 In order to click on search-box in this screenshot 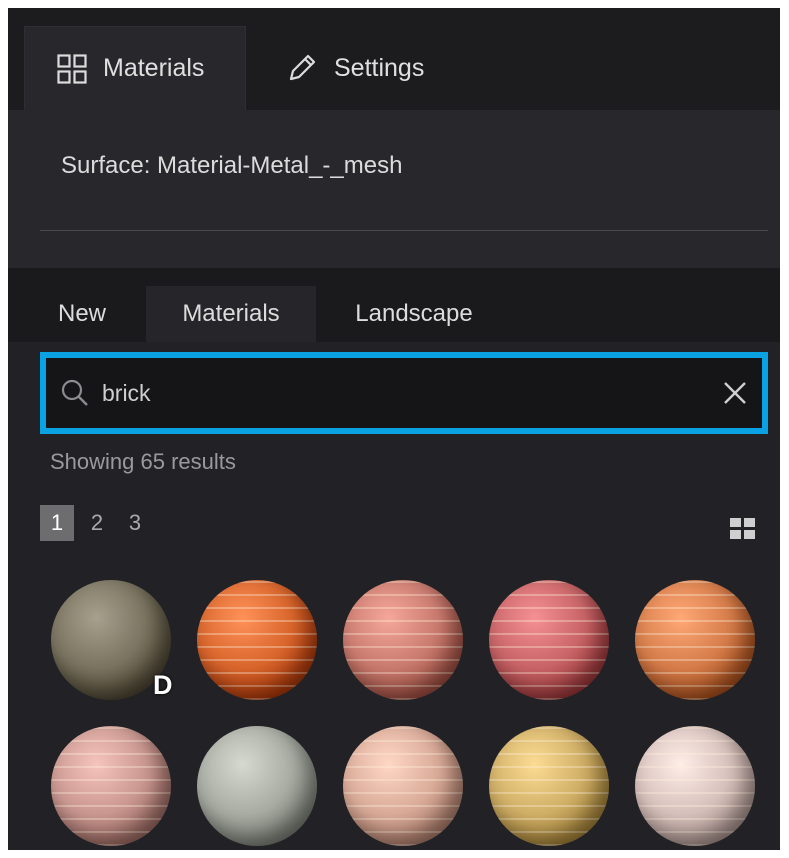, I will do `click(404, 393)`.